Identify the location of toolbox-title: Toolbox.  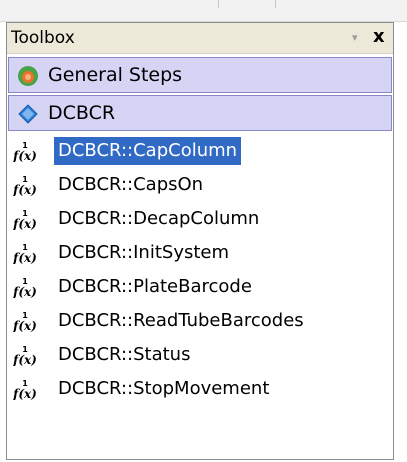
(43, 38).